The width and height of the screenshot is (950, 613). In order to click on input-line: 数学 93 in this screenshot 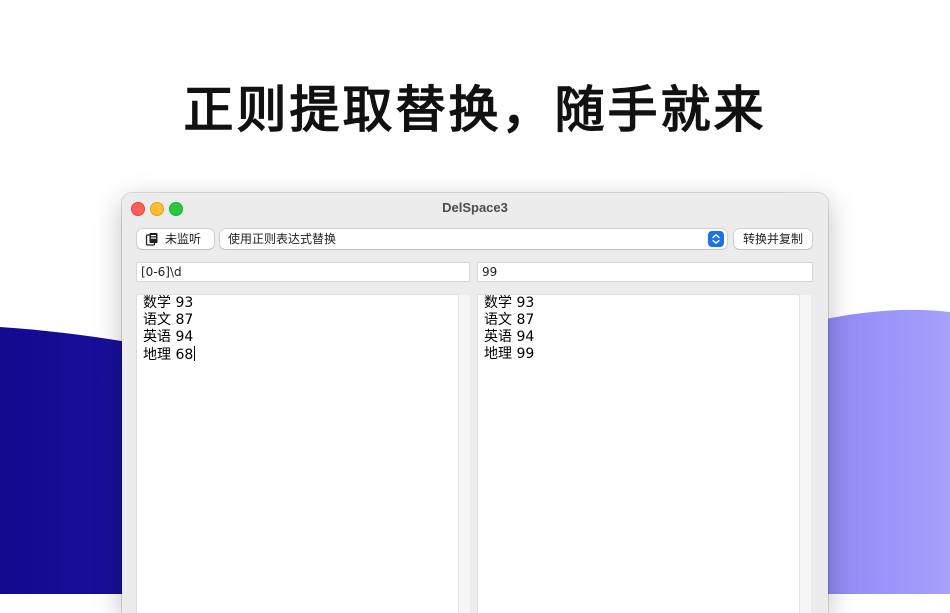, I will do `click(168, 303)`.